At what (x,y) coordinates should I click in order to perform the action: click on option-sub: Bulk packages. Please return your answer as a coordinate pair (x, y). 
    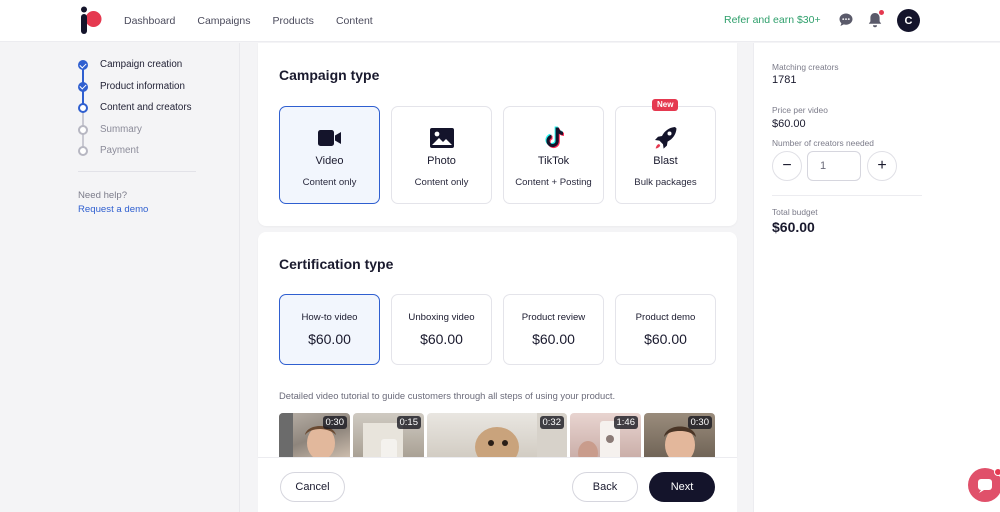
    Looking at the image, I should click on (665, 182).